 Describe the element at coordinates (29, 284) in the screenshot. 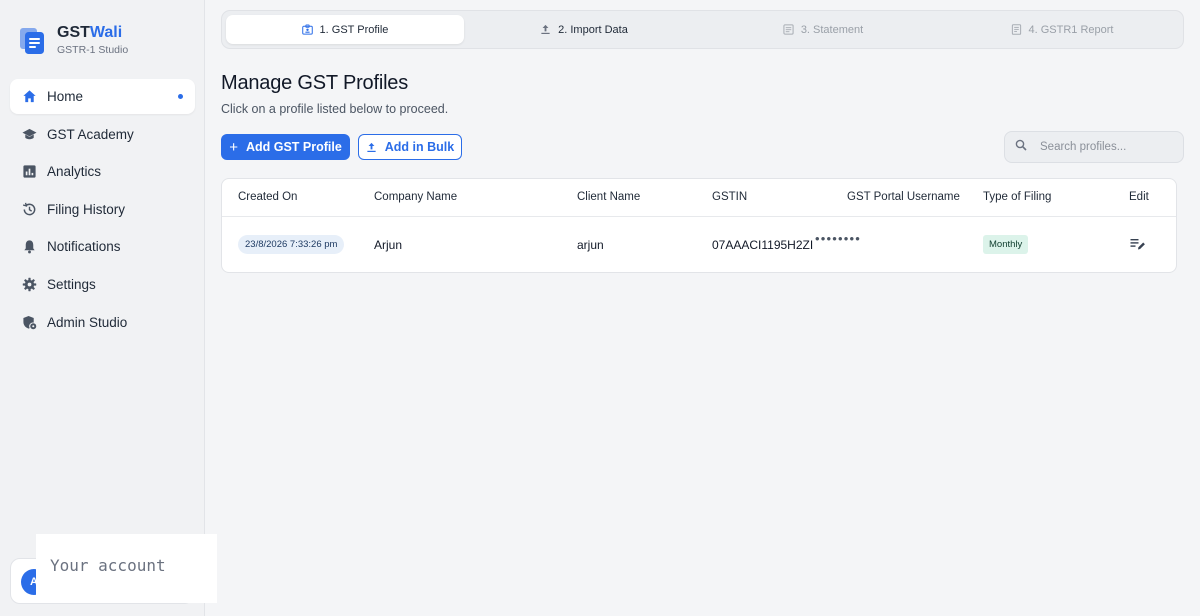

I see `gear-icon` at that location.